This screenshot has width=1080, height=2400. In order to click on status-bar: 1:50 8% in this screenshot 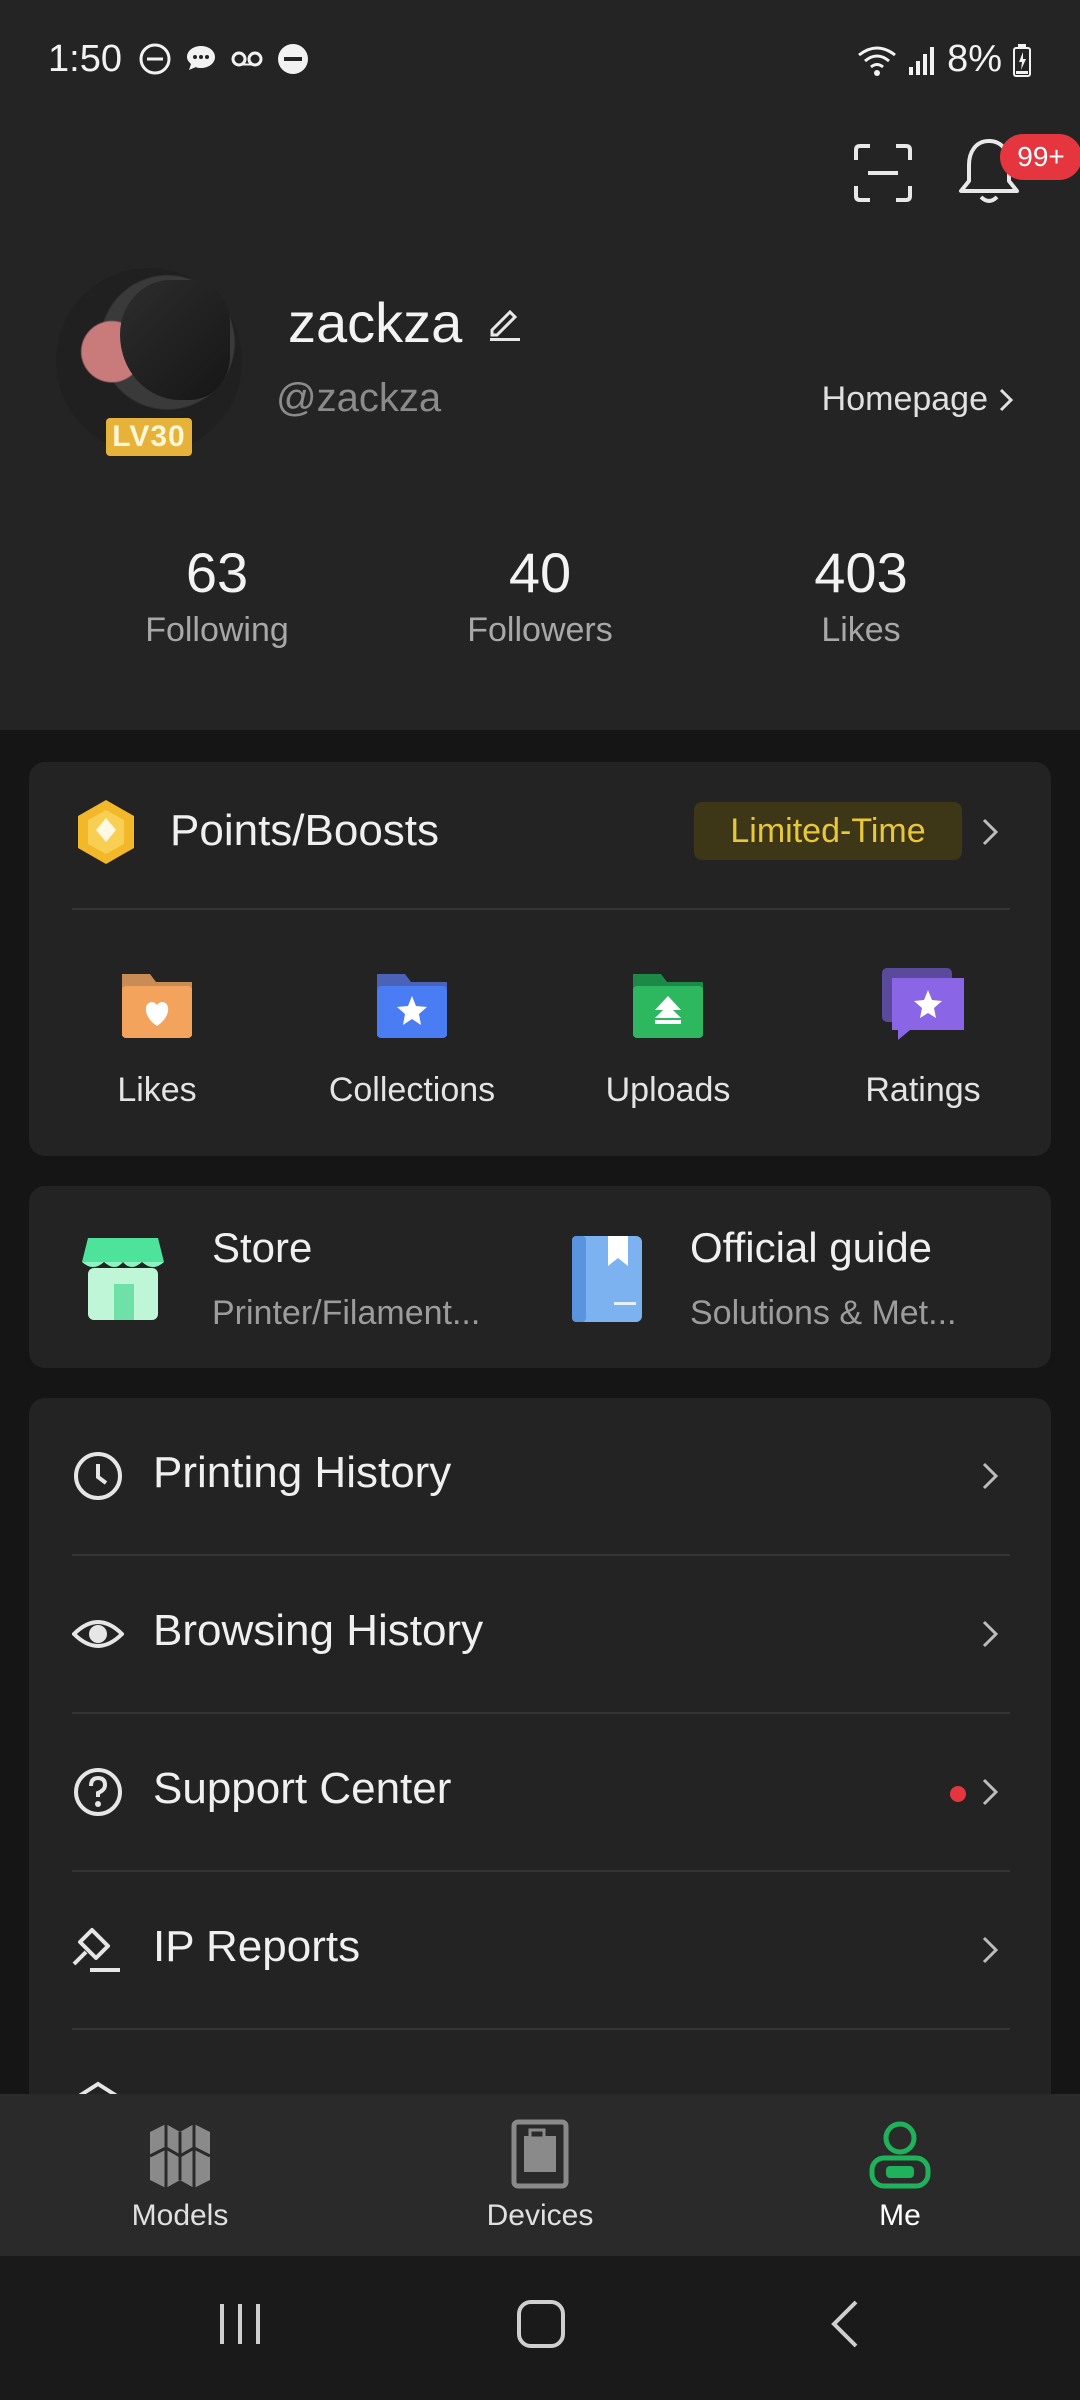, I will do `click(540, 60)`.